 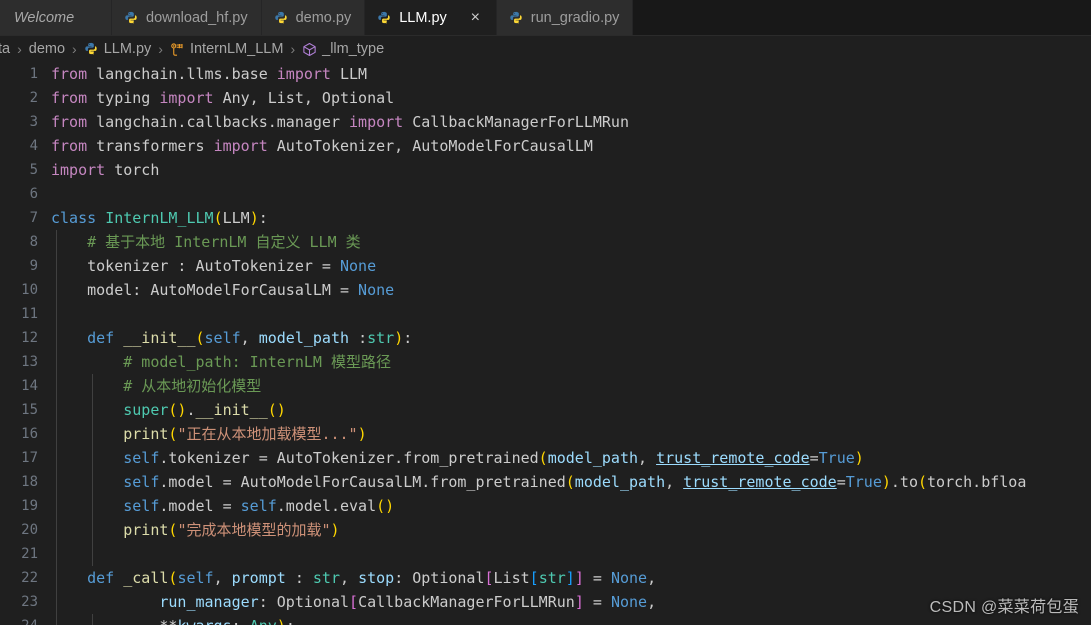 I want to click on line-number: 3, so click(x=33, y=122).